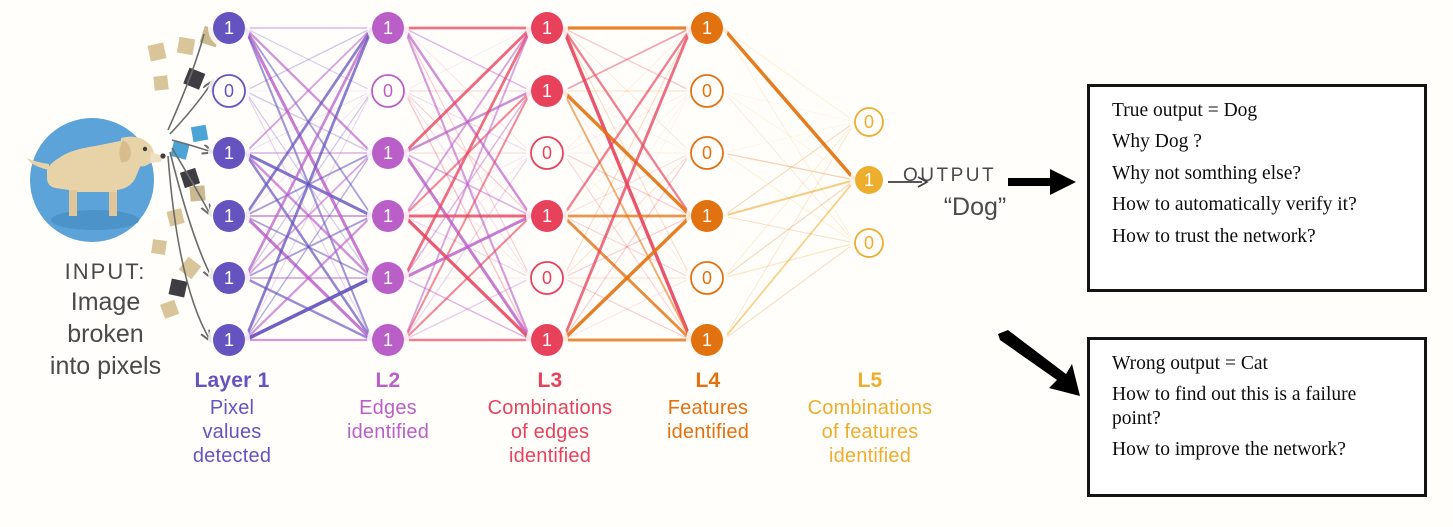 Image resolution: width=1453 pixels, height=527 pixels. Describe the element at coordinates (232, 432) in the screenshot. I see `layer-desc-l1-2: values` at that location.